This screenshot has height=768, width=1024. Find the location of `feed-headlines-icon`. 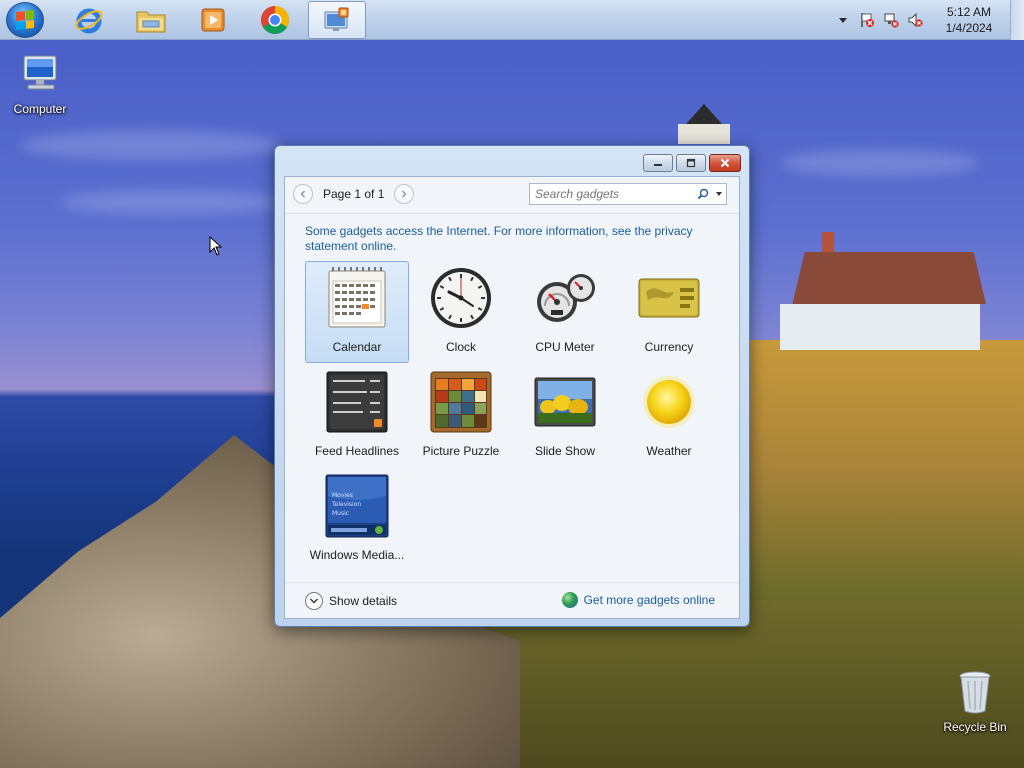

feed-headlines-icon is located at coordinates (357, 402).